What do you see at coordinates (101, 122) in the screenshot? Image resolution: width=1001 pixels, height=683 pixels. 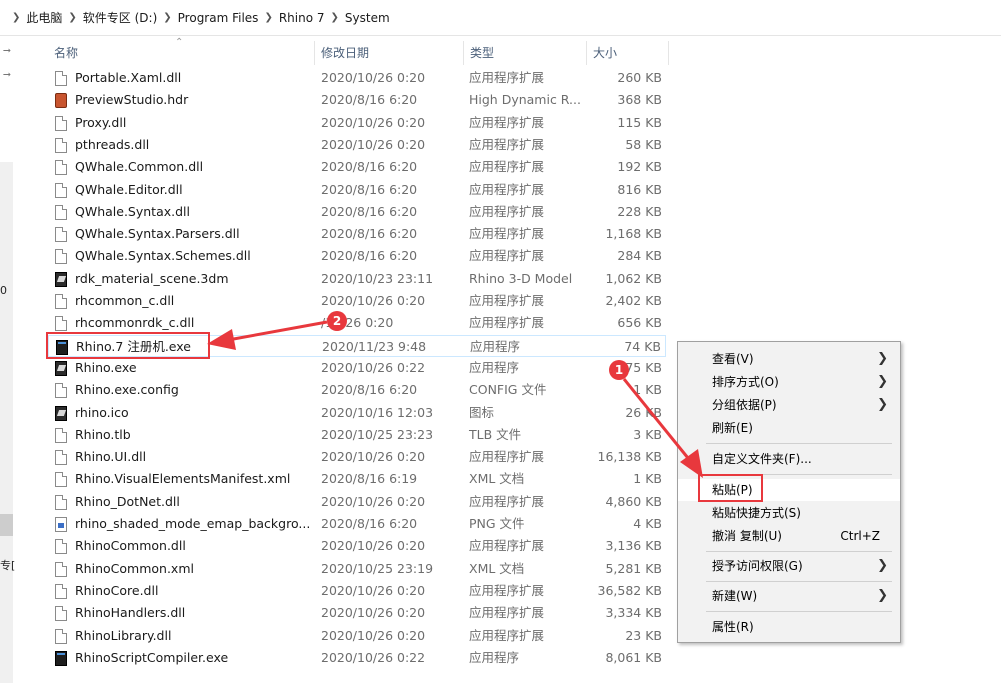 I see `file-name: Proxy.dll` at bounding box center [101, 122].